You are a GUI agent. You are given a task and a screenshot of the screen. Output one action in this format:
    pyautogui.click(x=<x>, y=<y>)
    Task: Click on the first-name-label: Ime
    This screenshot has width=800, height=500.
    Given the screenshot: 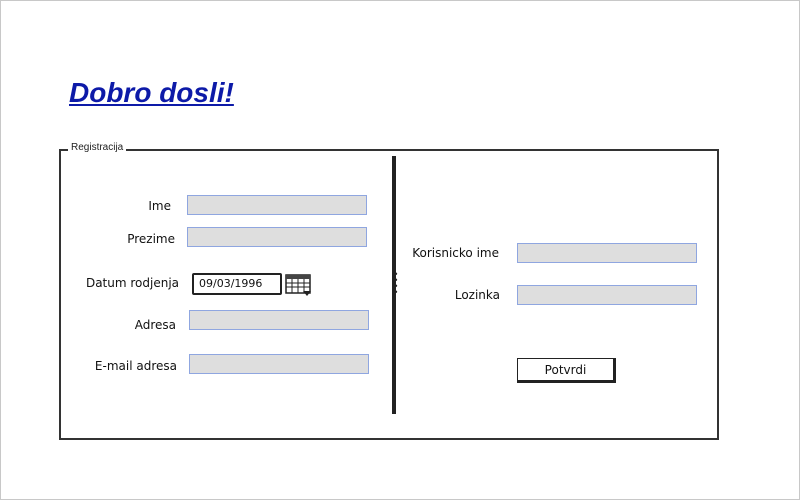 What is the action you would take?
    pyautogui.click(x=159, y=206)
    